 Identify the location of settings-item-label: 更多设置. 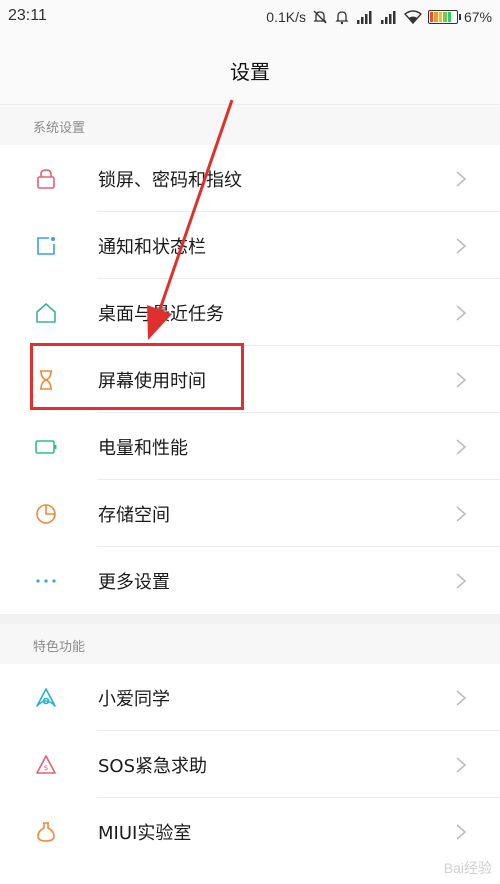
(134, 582).